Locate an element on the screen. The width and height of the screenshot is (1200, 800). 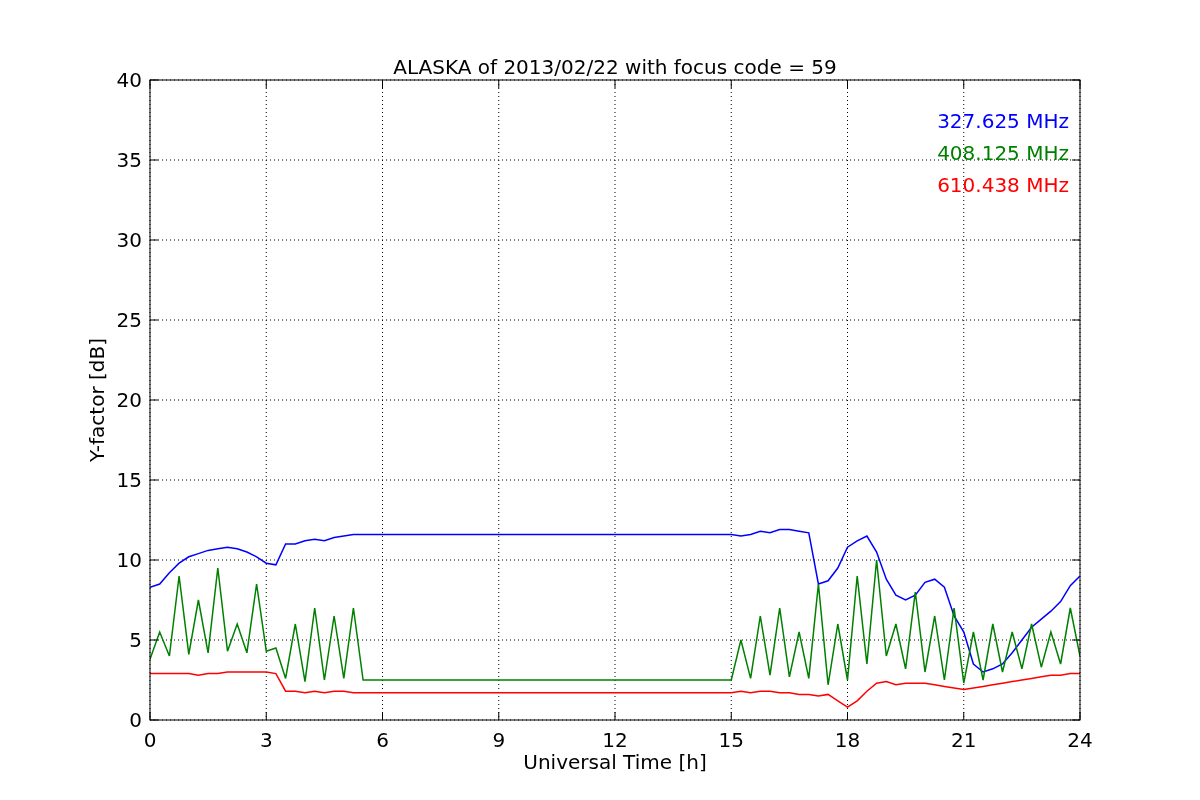
x-tick-label: 6 is located at coordinates (382, 740).